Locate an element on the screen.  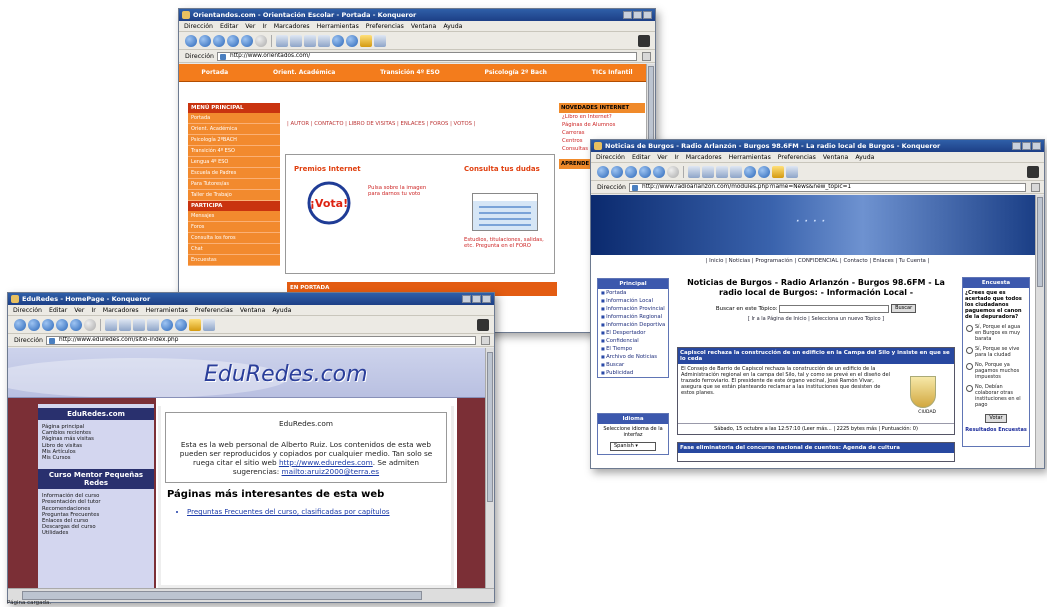
right-link: Carreras is located at coordinates (602, 133).